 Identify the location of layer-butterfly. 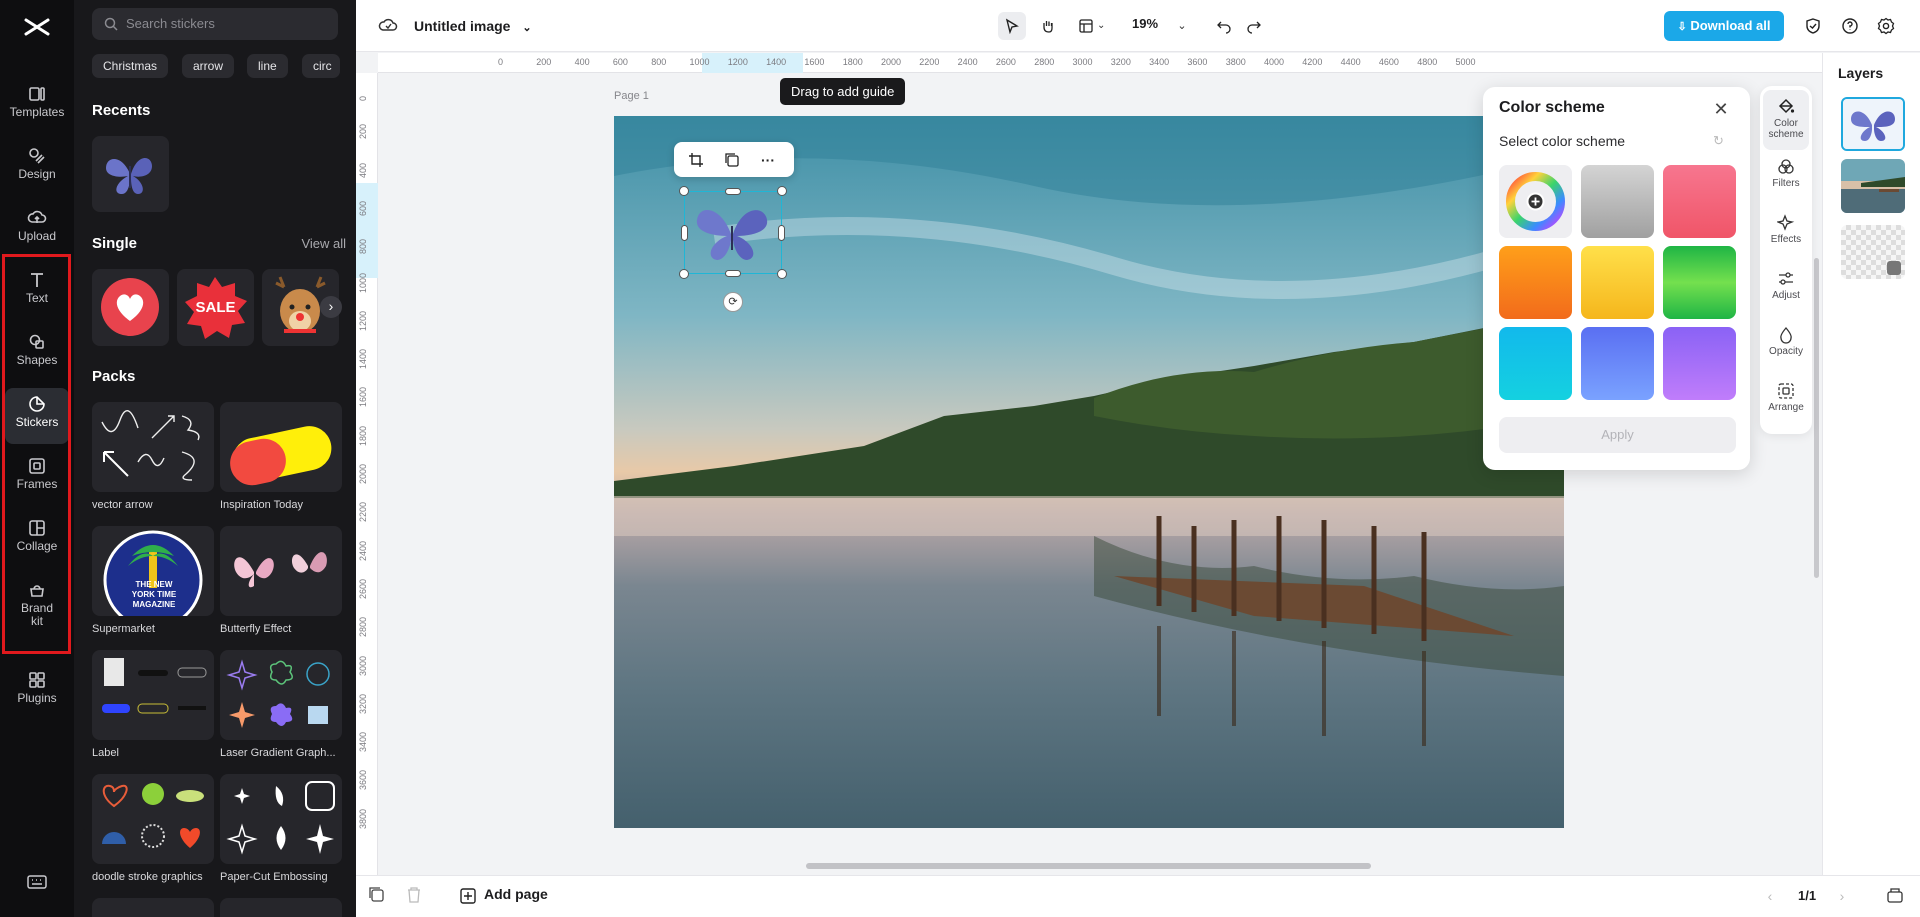
(1873, 124).